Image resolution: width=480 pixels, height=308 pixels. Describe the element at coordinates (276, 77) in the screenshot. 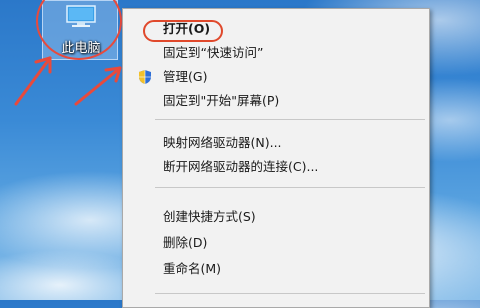

I see `menu-item-manage: 管理(G)` at that location.